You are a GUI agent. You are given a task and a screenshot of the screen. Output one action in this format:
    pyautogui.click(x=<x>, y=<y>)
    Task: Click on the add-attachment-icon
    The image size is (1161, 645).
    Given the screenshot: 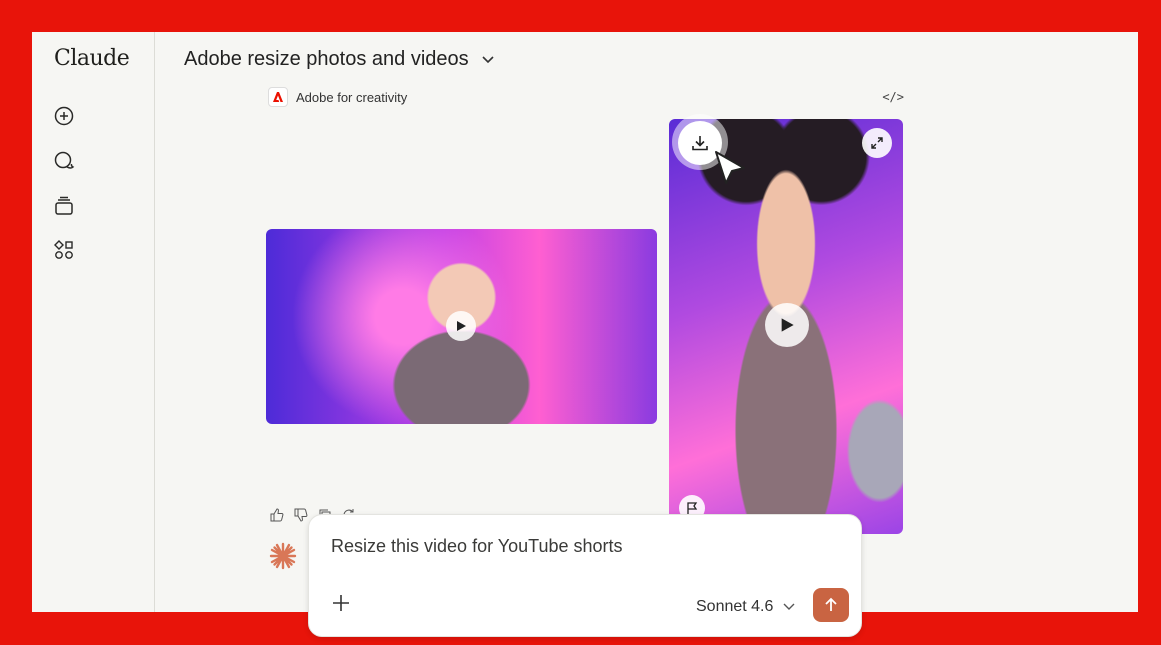 What is the action you would take?
    pyautogui.click(x=341, y=603)
    